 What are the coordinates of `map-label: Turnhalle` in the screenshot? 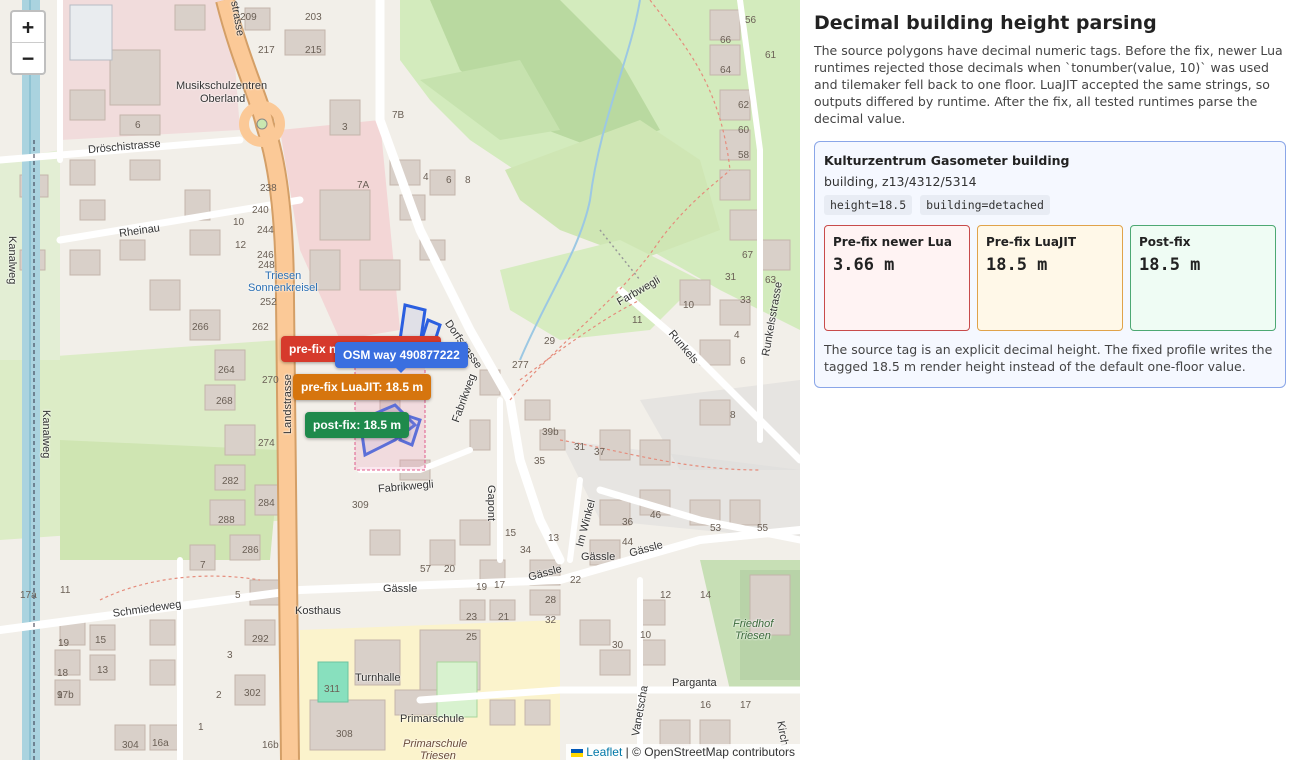 It's located at (378, 678).